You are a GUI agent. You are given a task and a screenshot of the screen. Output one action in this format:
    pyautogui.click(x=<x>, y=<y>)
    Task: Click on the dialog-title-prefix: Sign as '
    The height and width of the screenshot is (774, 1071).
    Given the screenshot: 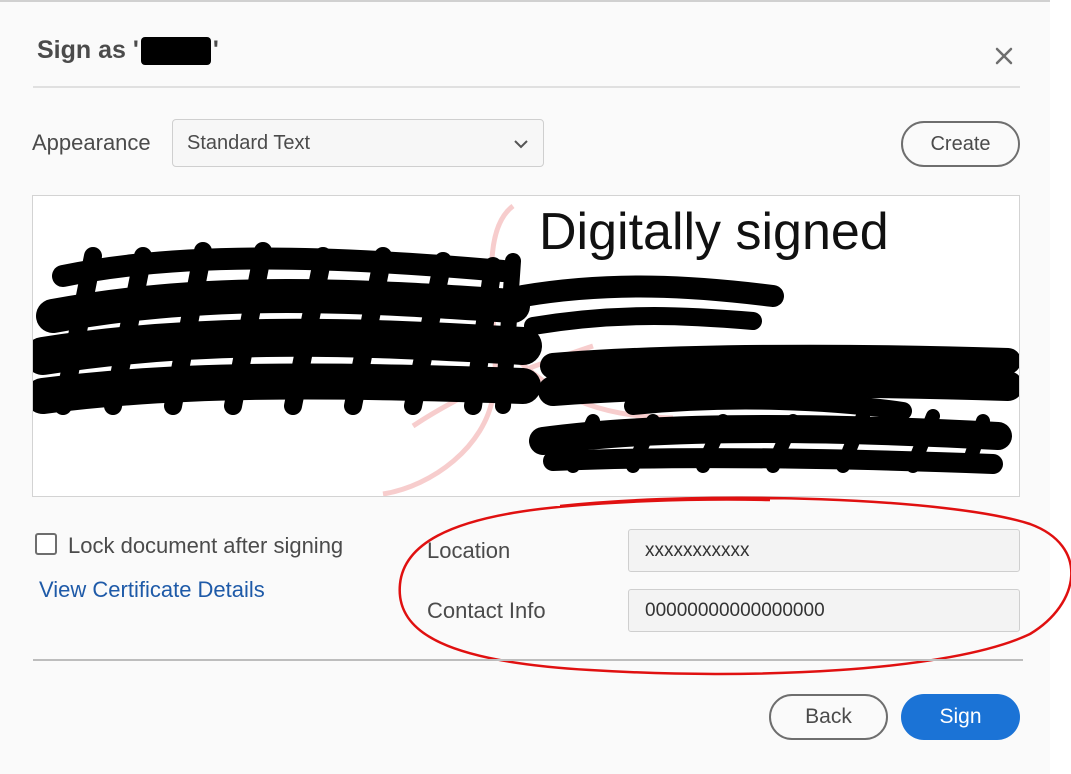 What is the action you would take?
    pyautogui.click(x=88, y=50)
    